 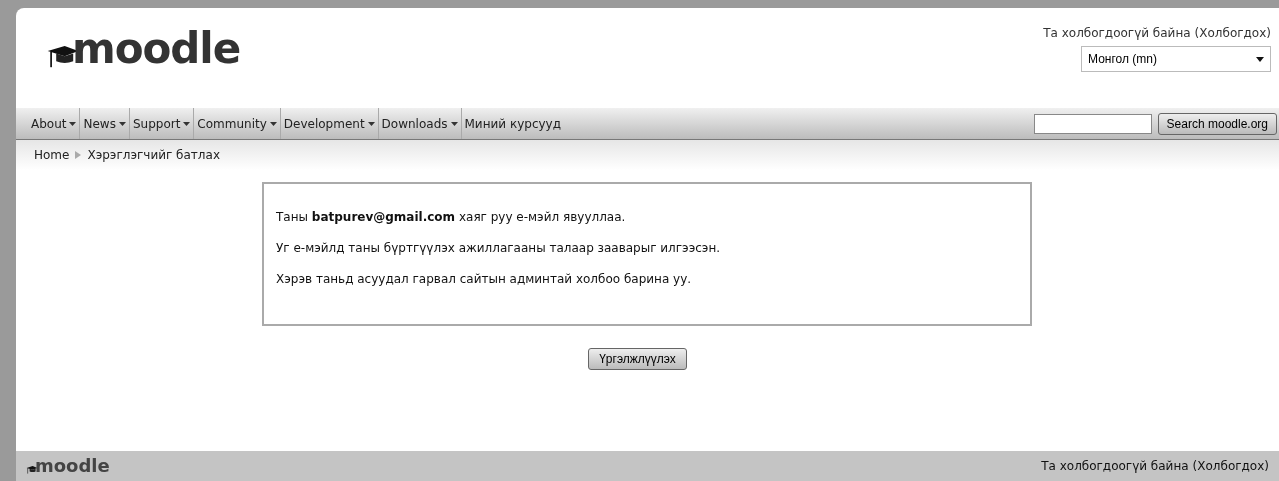 What do you see at coordinates (499, 248) in the screenshot?
I see `message-text: Уг е-мэйлд таны бүртгүүлэх ажиллагааны талаар зааварыг илгээсэн.` at bounding box center [499, 248].